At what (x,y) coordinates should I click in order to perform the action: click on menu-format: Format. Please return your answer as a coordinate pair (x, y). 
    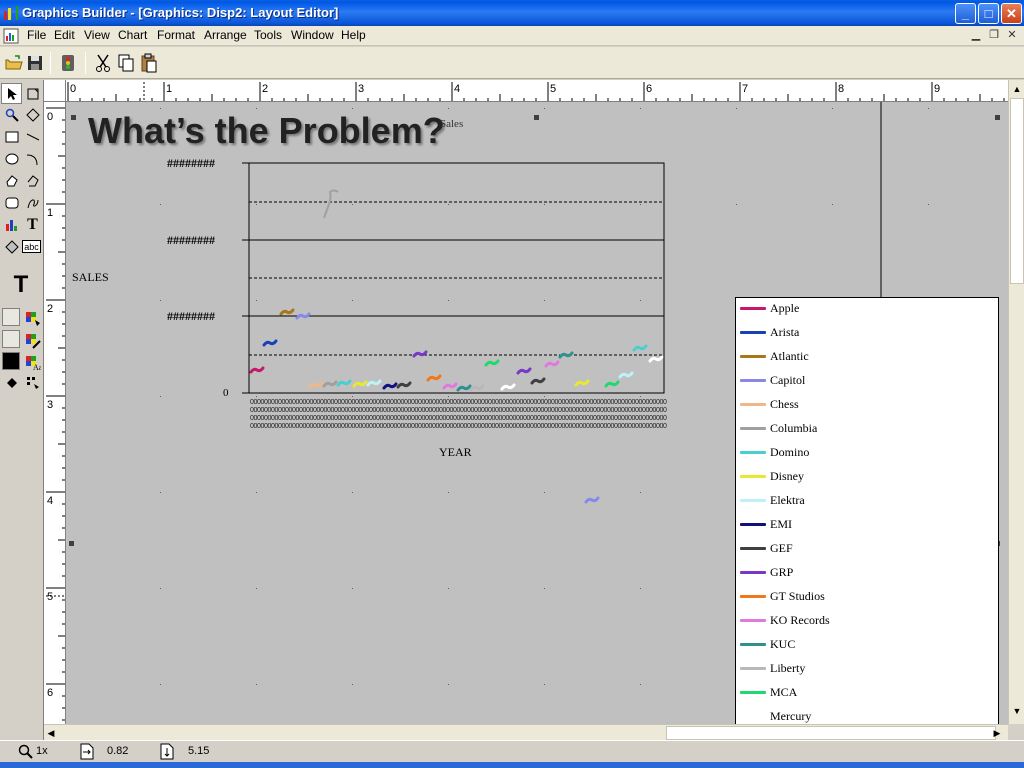
    Looking at the image, I should click on (176, 35).